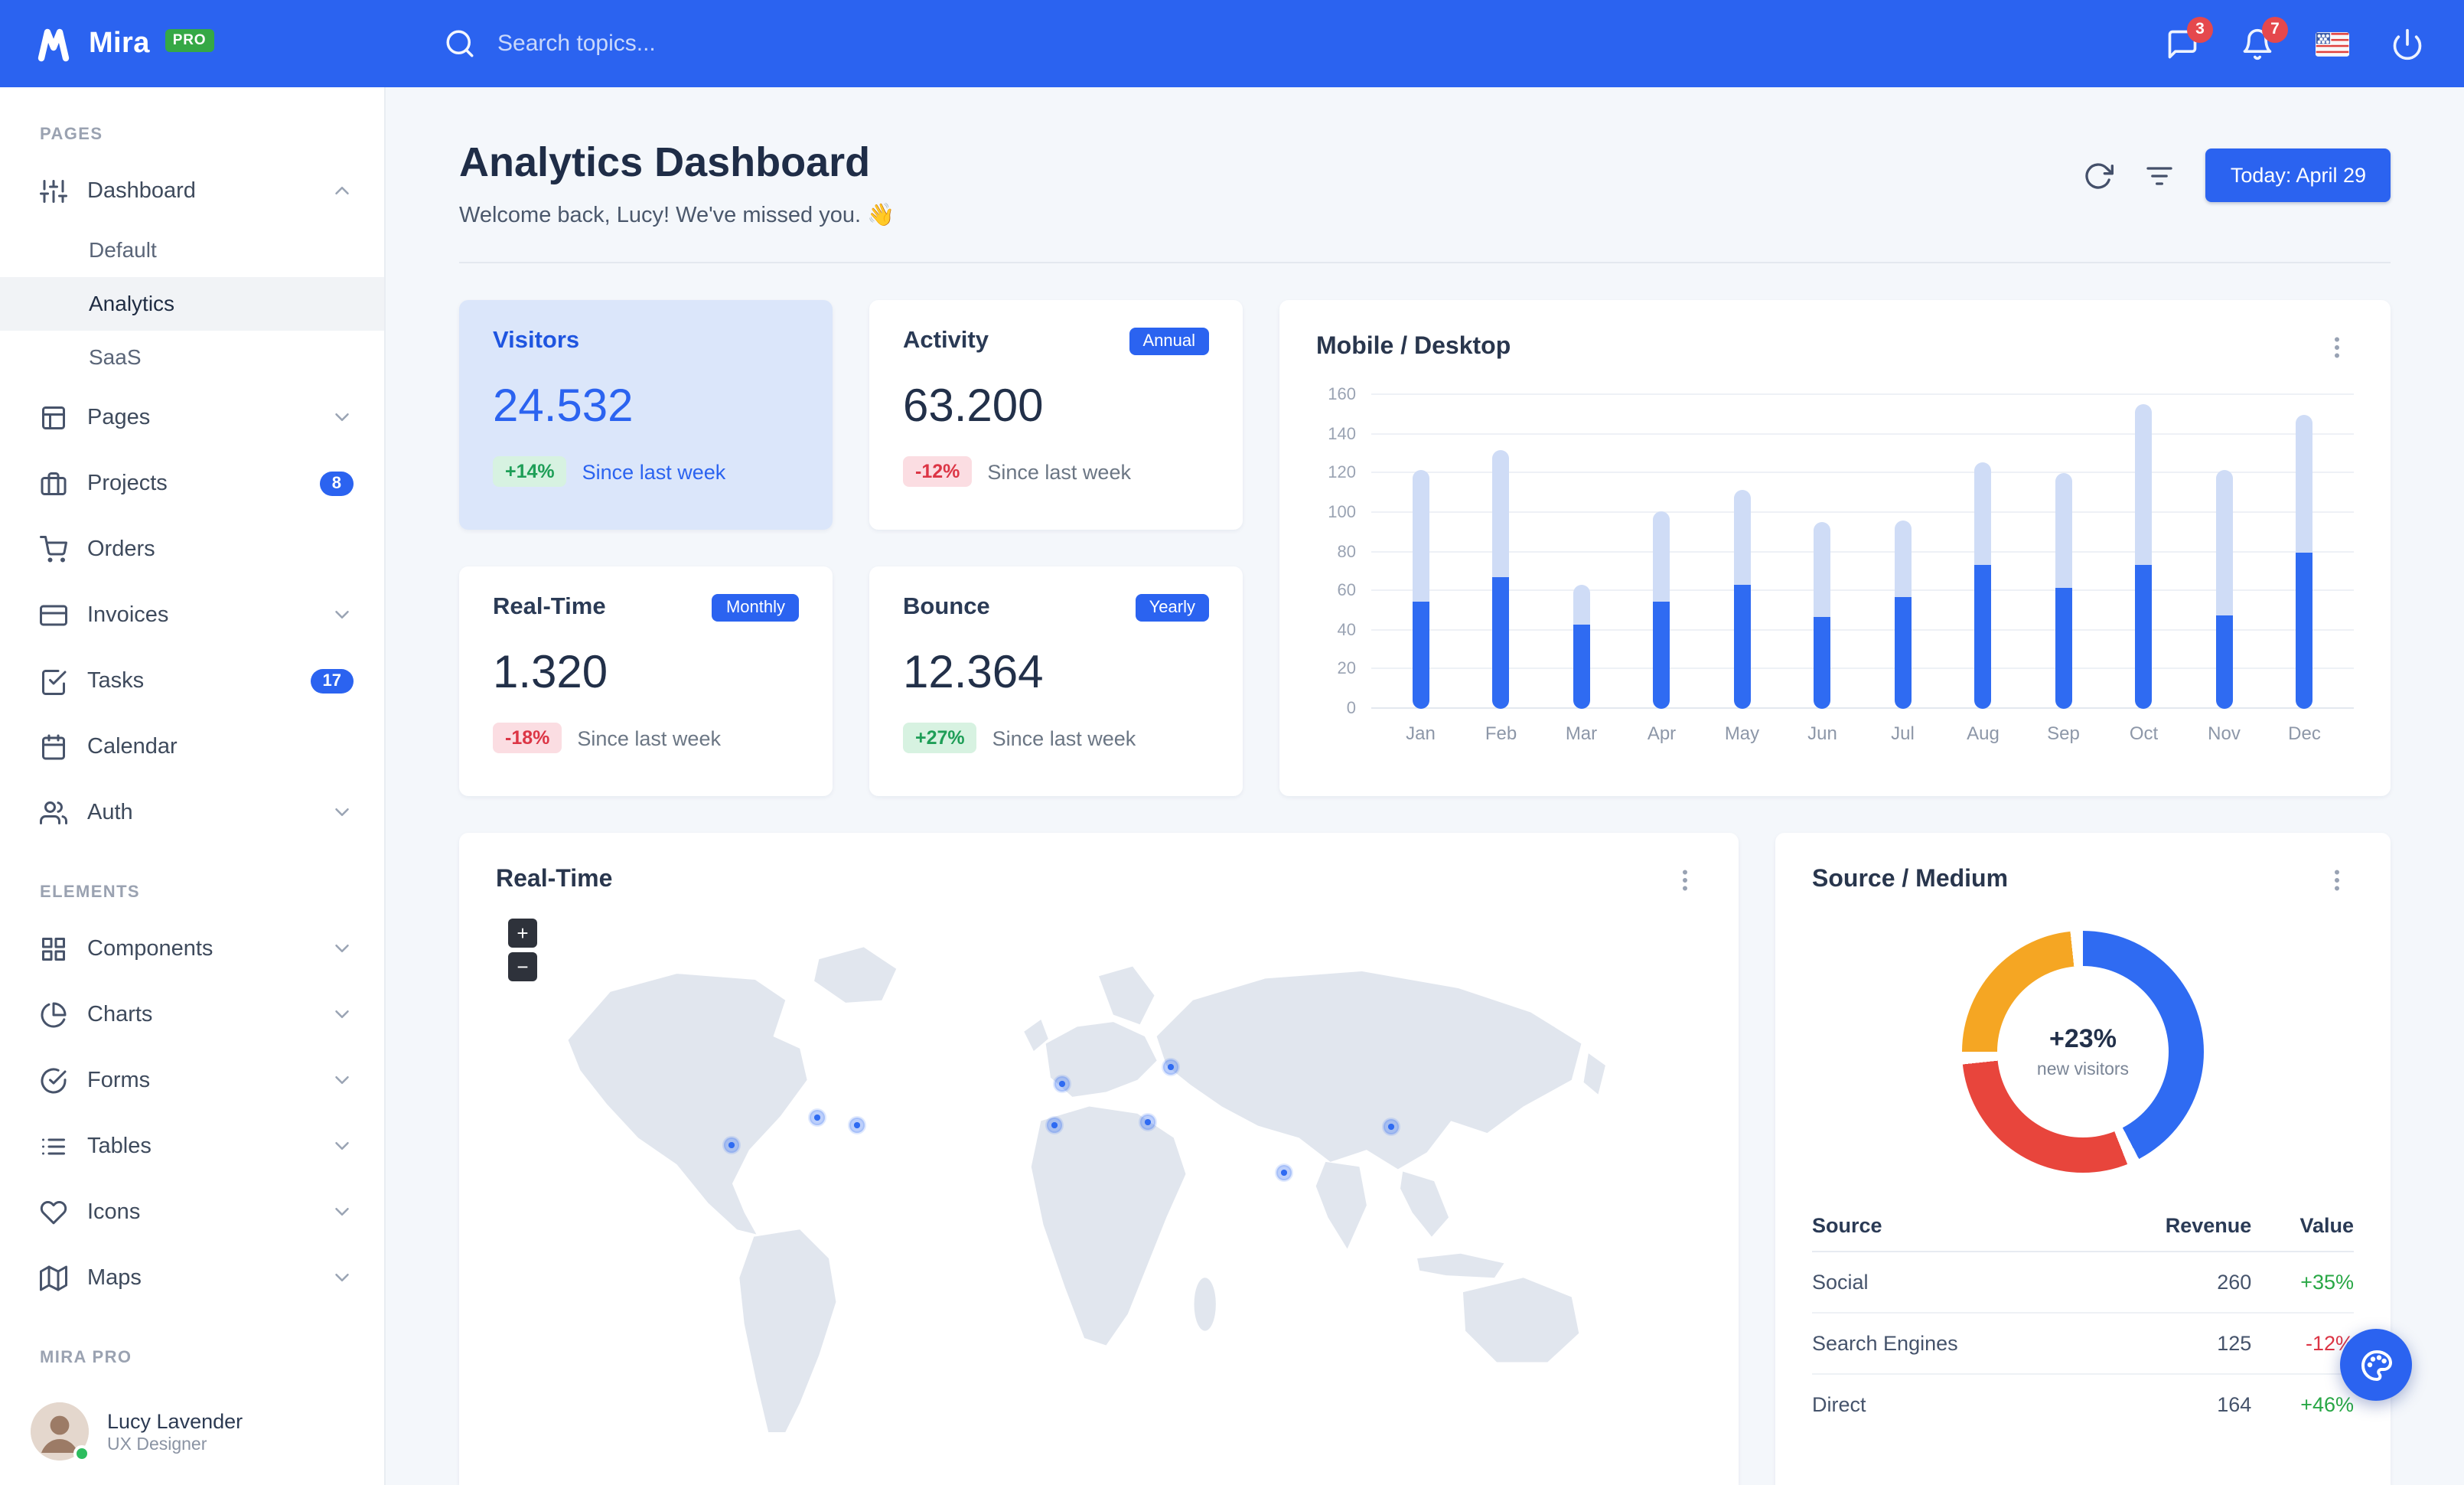  I want to click on sidebar-item-label: Icons, so click(114, 1211).